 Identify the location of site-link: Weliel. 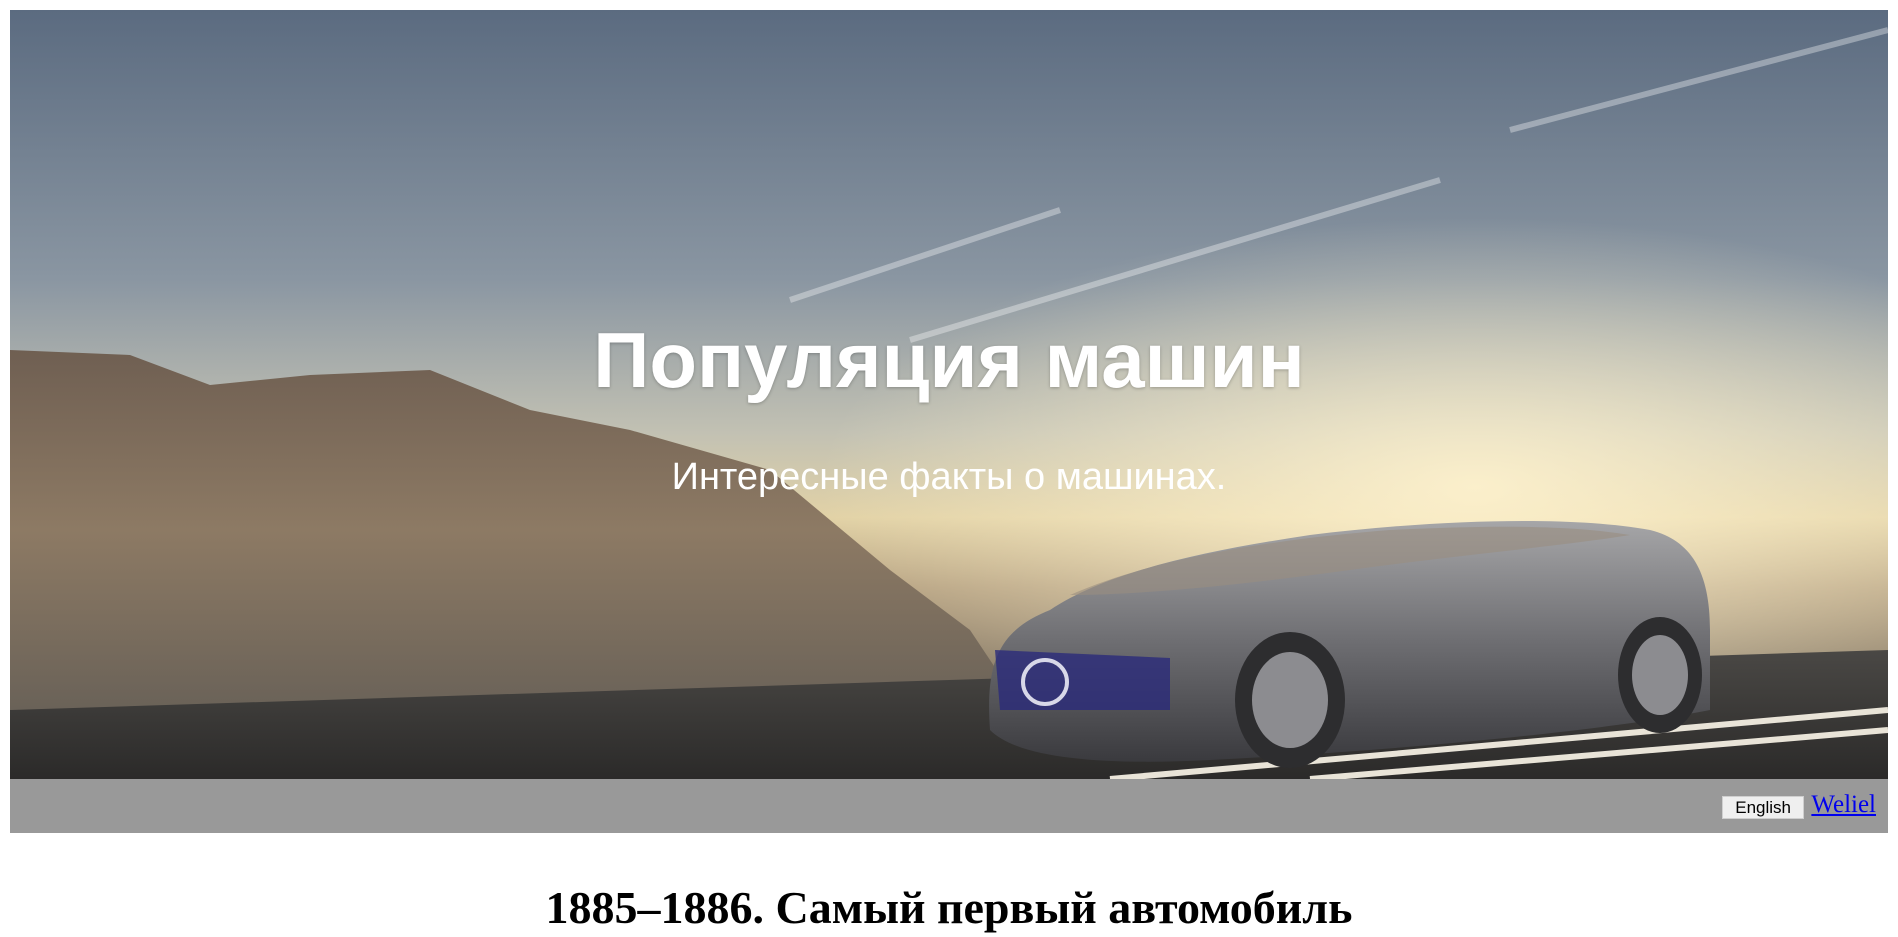
(1843, 805).